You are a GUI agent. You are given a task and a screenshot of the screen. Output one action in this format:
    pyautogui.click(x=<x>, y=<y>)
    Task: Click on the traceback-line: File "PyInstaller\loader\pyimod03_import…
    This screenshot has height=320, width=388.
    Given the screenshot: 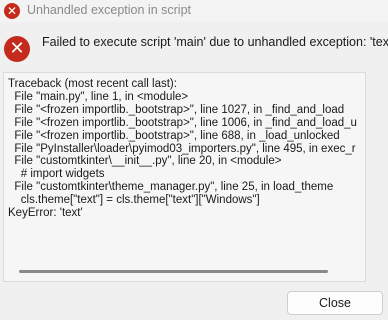 What is the action you would take?
    pyautogui.click(x=182, y=148)
    